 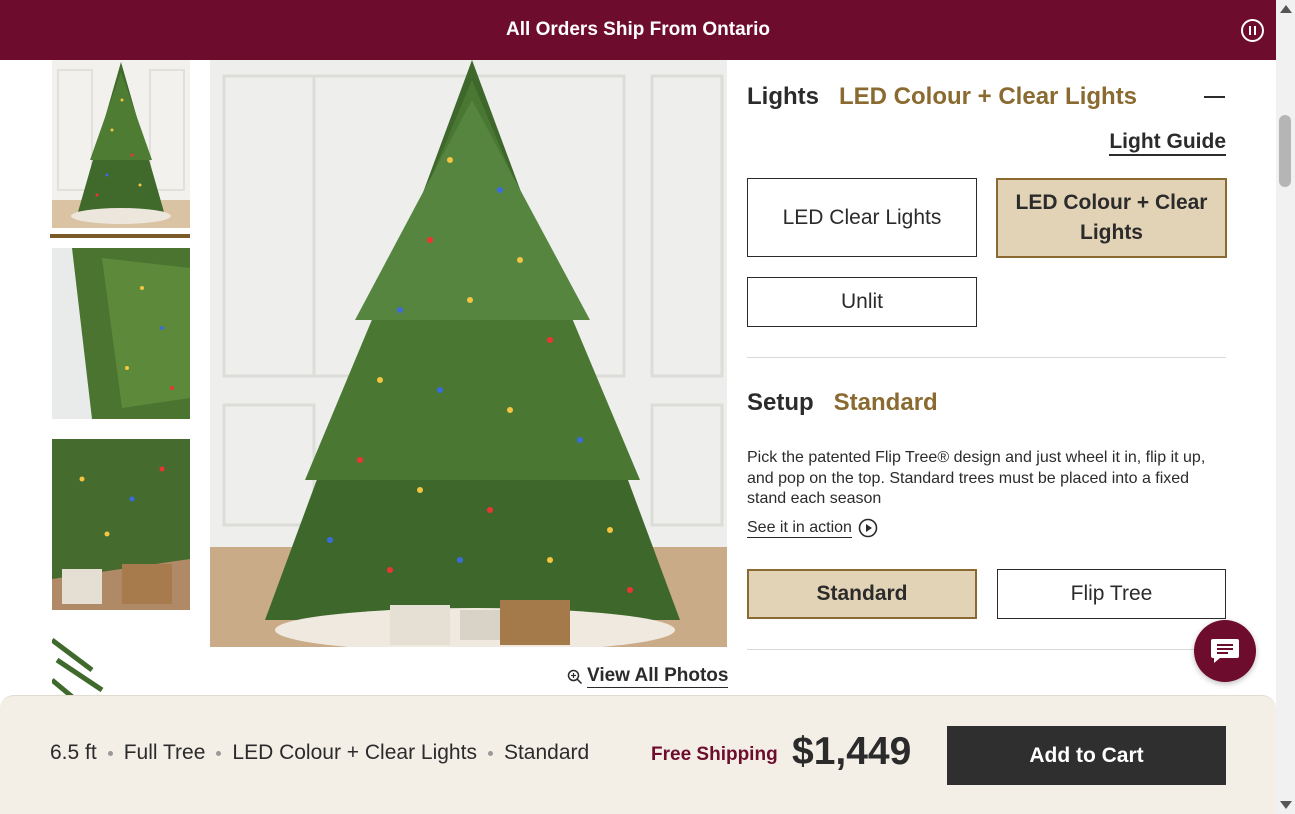 What do you see at coordinates (986, 357) in the screenshot?
I see `section-divider` at bounding box center [986, 357].